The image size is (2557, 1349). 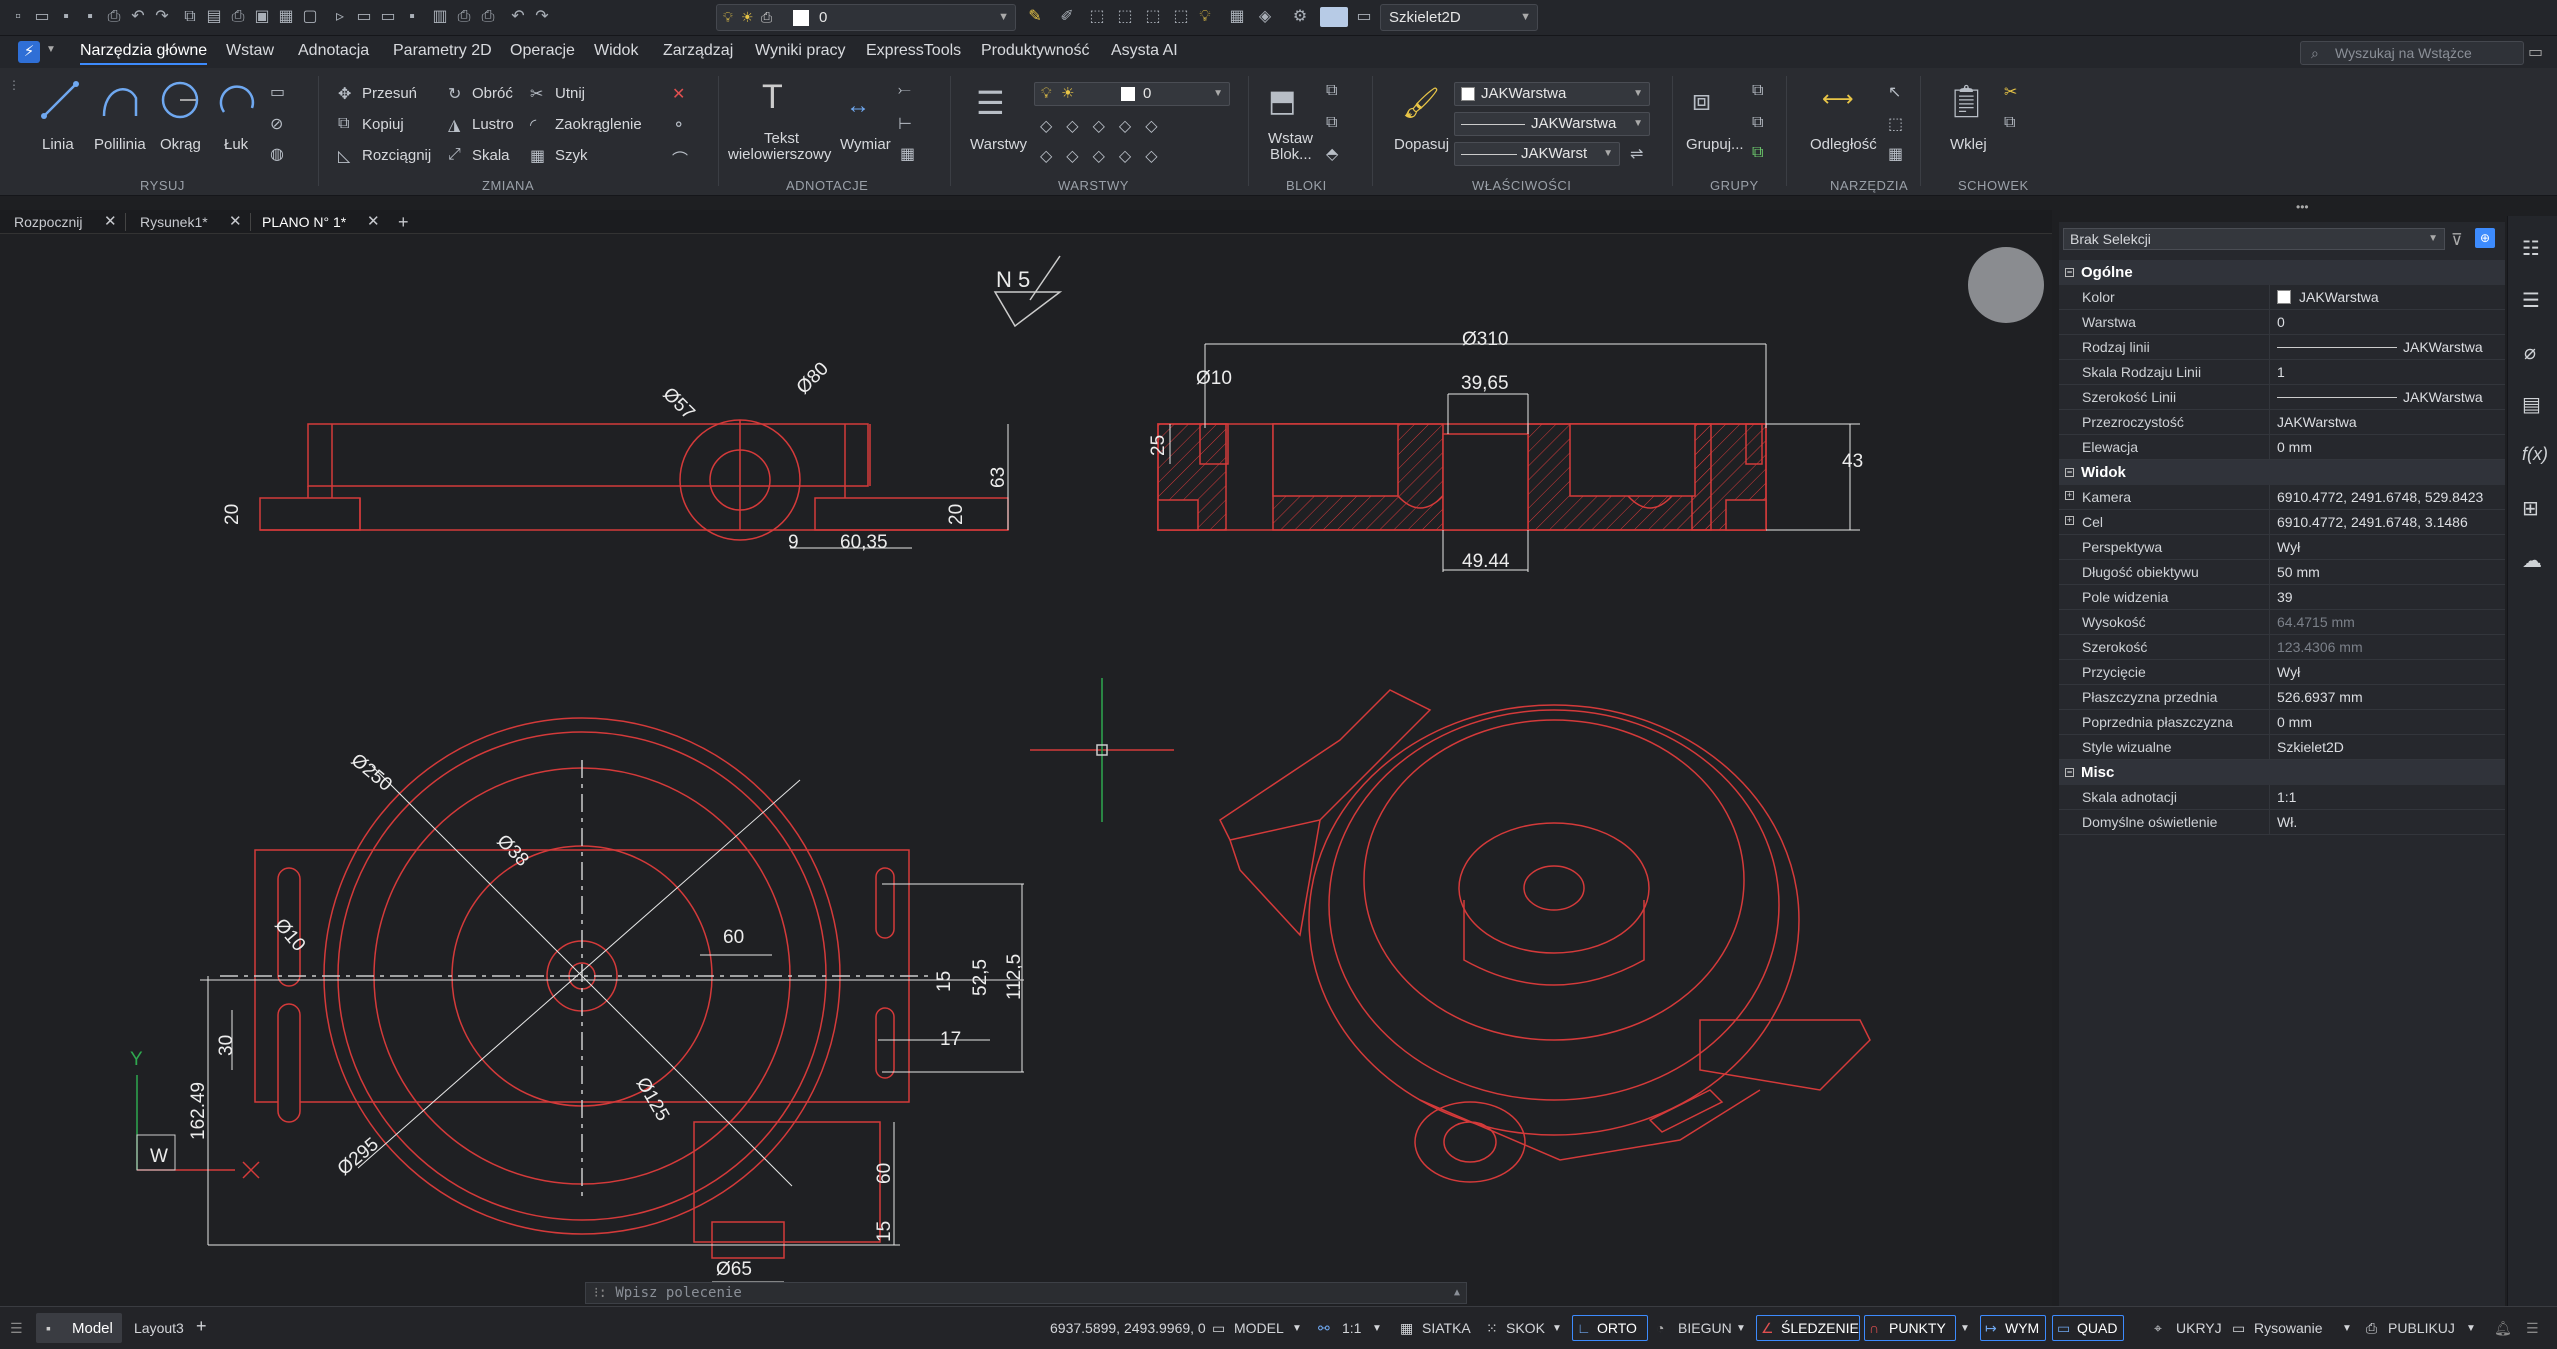 I want to click on workspace-selector: Rysowanie, so click(x=2288, y=1328).